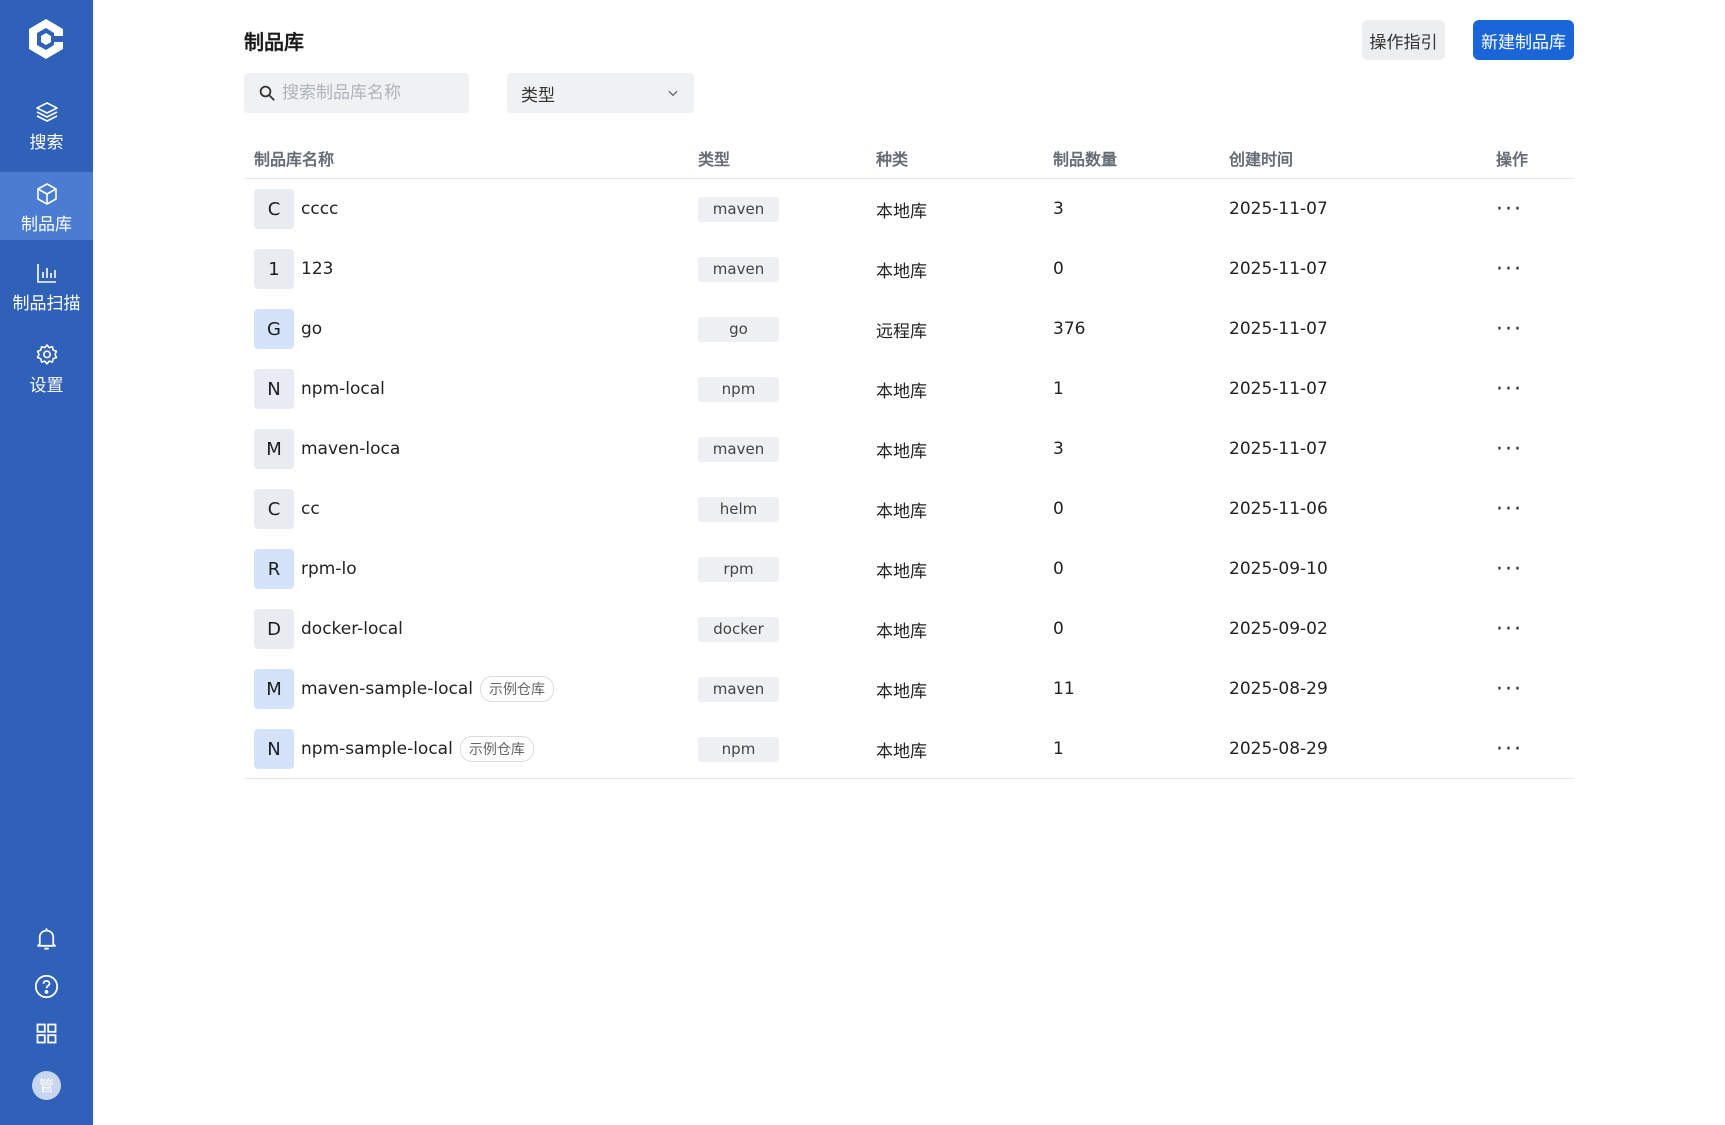  I want to click on repo-count-cell: 1, so click(1058, 389).